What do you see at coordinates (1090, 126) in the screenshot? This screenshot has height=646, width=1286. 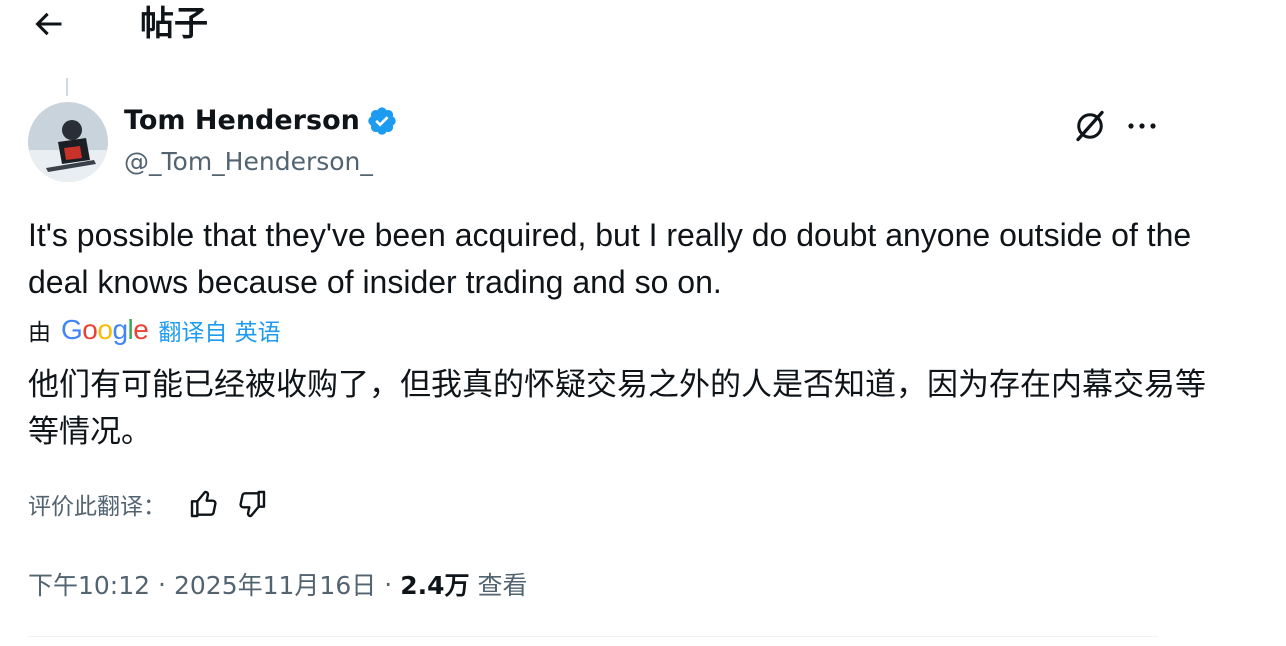 I see `grok-icon` at bounding box center [1090, 126].